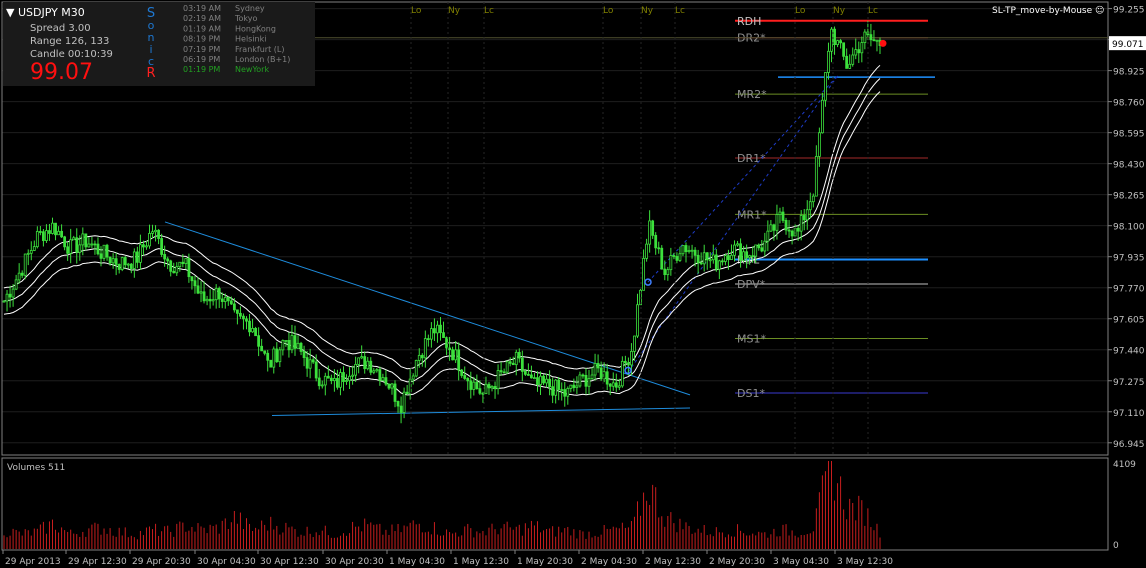 The height and width of the screenshot is (568, 1146). What do you see at coordinates (1128, 45) in the screenshot?
I see `last-price-label: 99.071` at bounding box center [1128, 45].